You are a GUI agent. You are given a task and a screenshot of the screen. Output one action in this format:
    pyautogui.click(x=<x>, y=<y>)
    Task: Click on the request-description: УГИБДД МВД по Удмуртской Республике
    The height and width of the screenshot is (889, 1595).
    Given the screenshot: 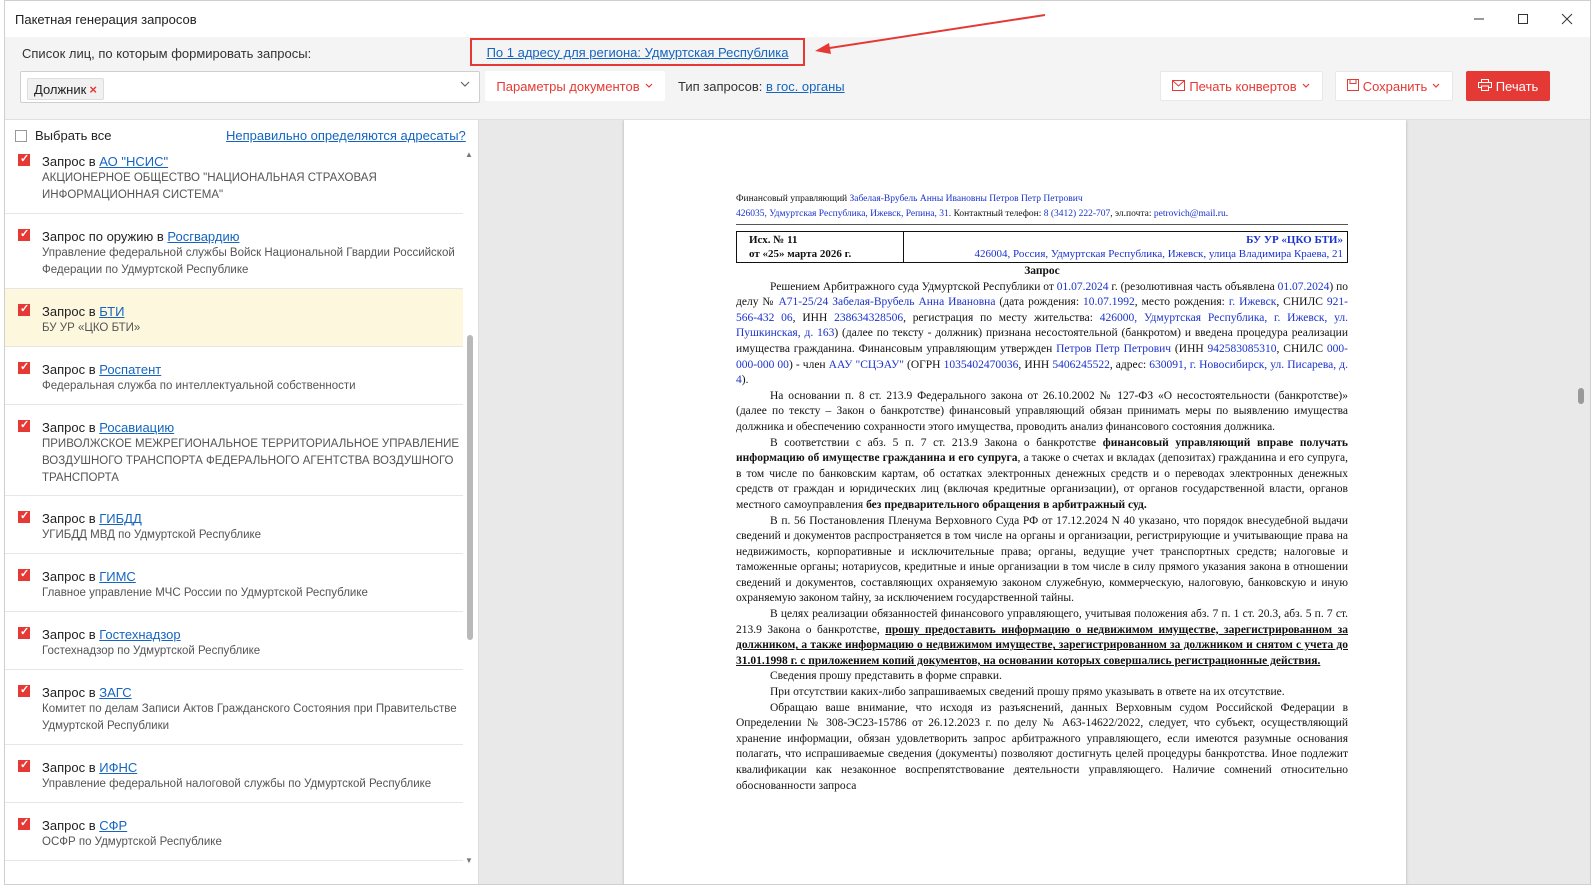 What is the action you would take?
    pyautogui.click(x=152, y=535)
    